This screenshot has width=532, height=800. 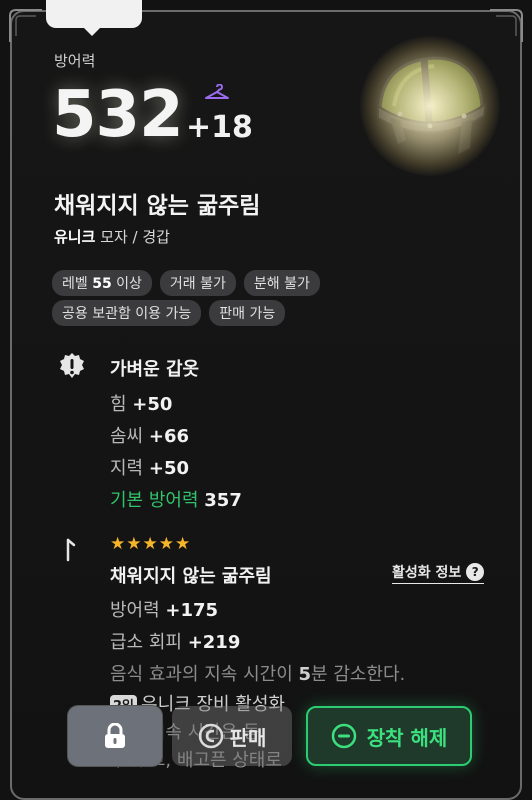 I want to click on stat-base-defense-label: 기본 방어력, so click(x=154, y=500).